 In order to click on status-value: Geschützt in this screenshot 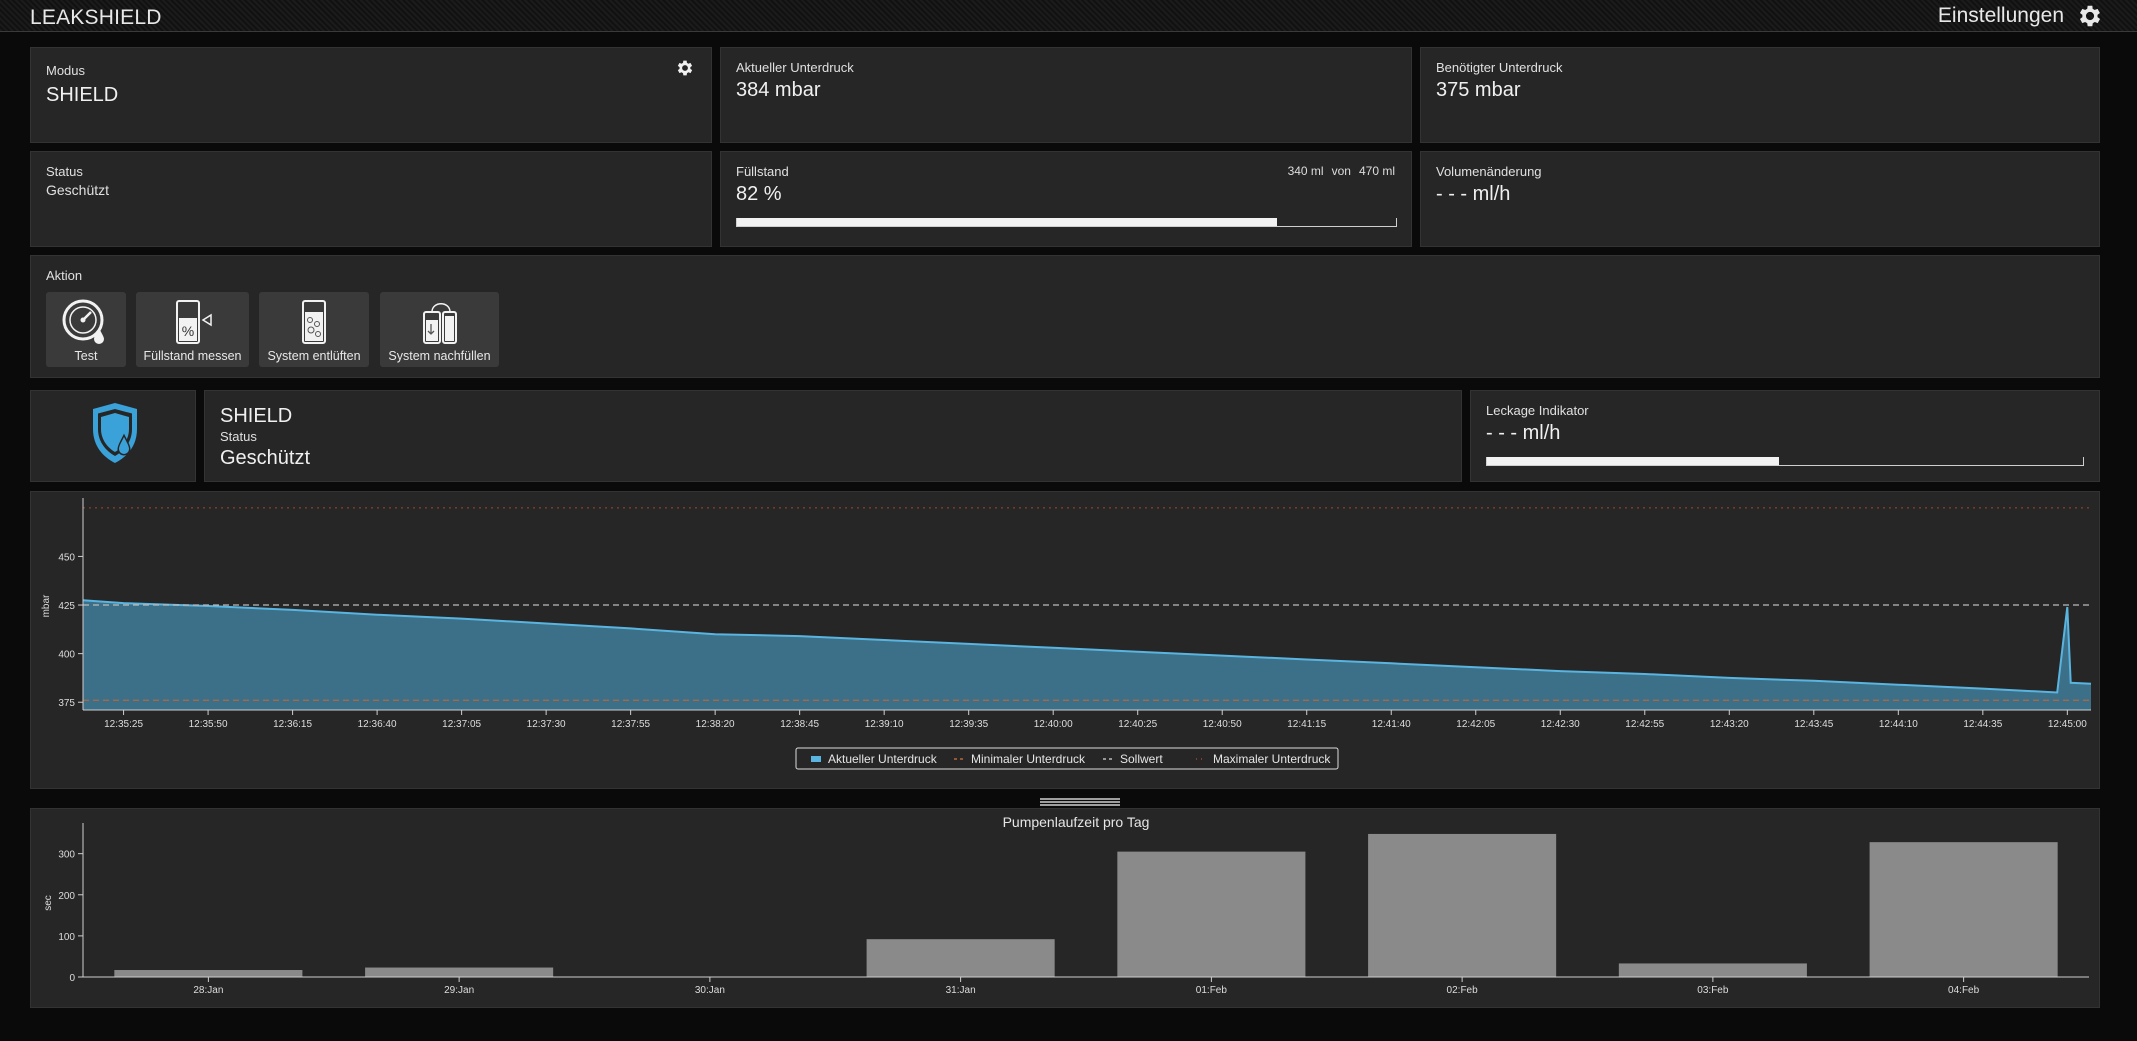, I will do `click(78, 190)`.